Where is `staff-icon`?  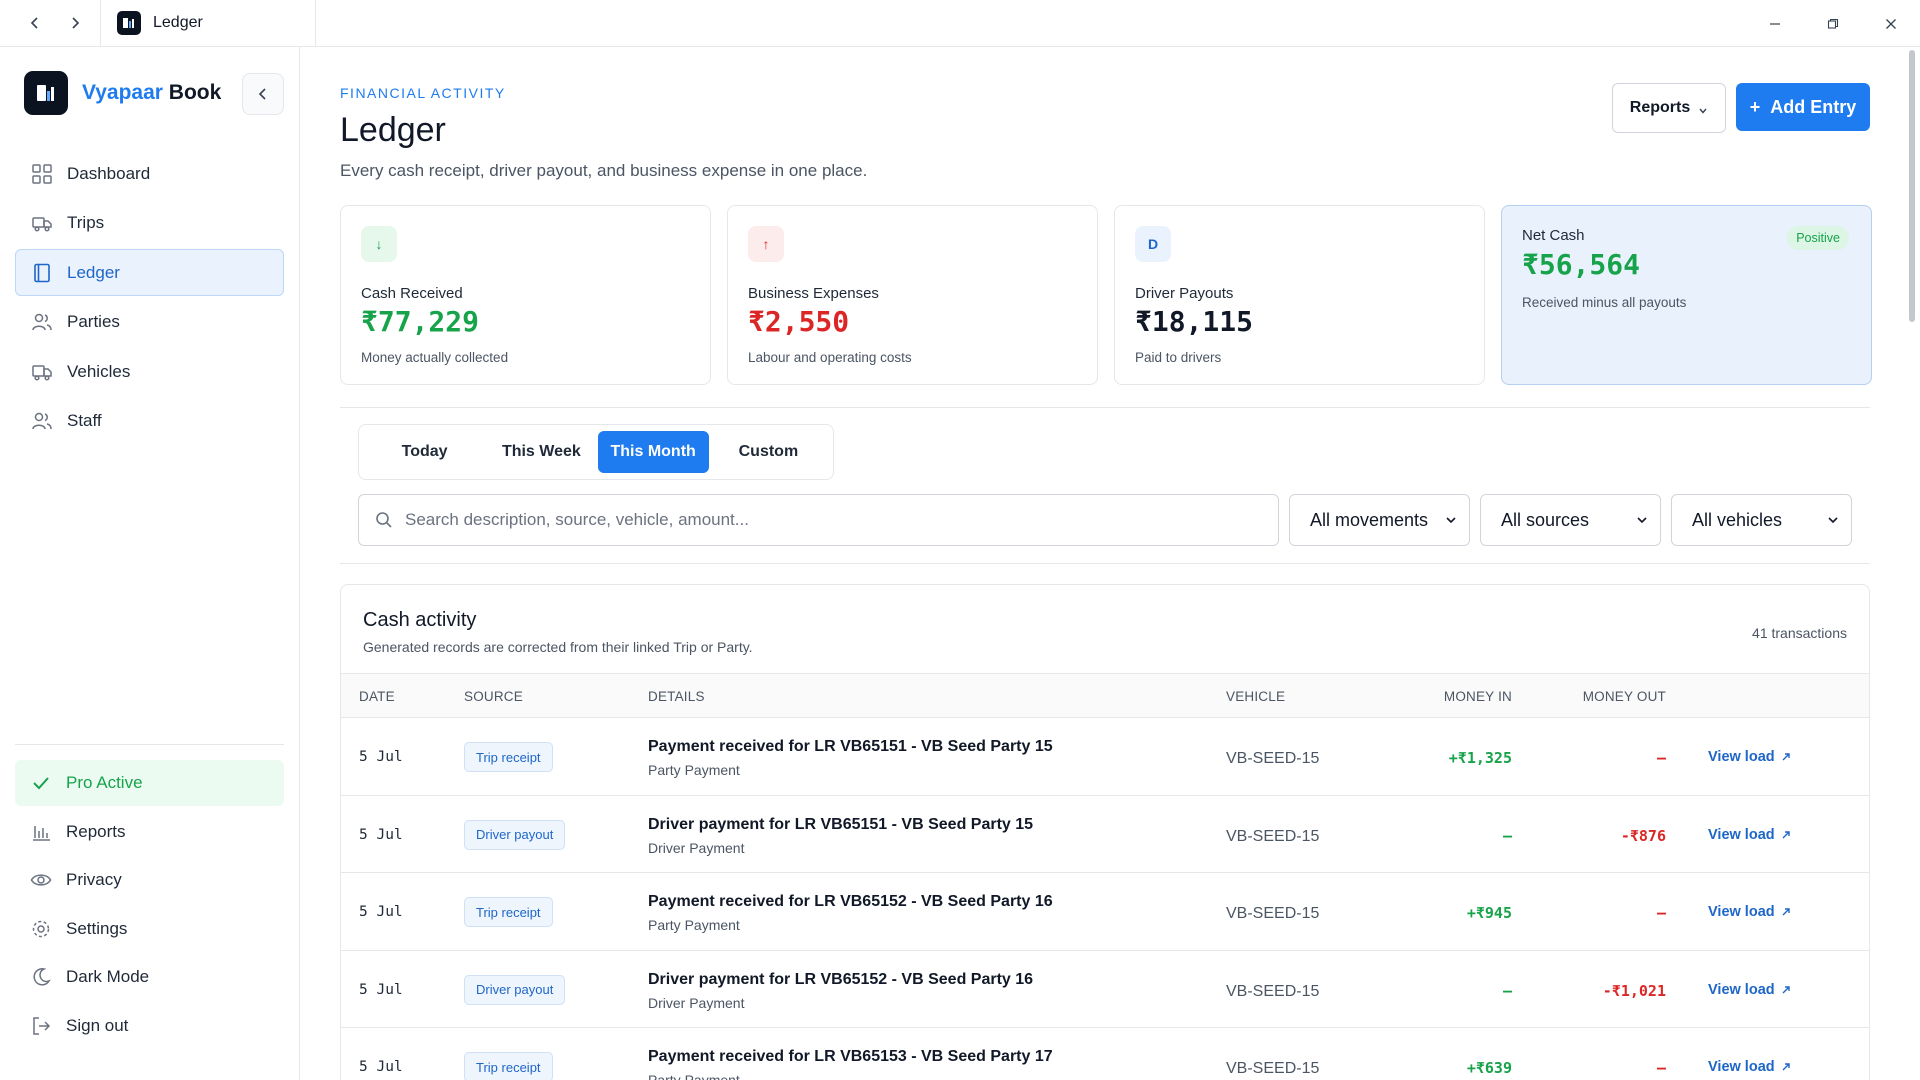 staff-icon is located at coordinates (42, 421).